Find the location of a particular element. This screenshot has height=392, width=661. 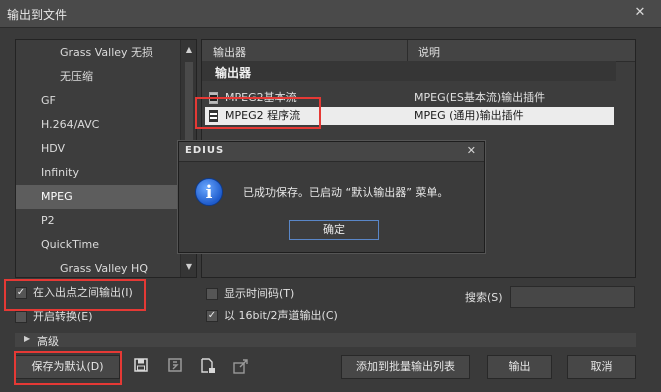

search-input is located at coordinates (572, 297).